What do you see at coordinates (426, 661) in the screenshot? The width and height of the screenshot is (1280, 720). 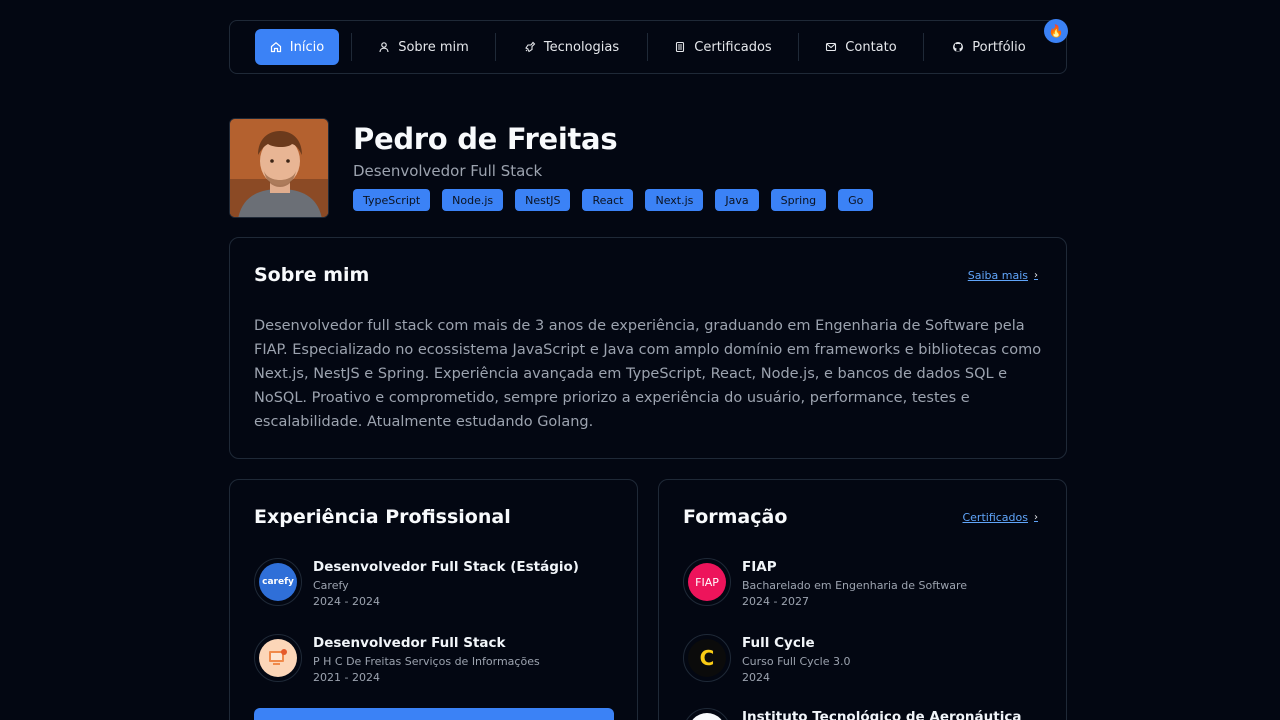 I see `experience-item-company: P H C De Freitas Serviços de Informações` at bounding box center [426, 661].